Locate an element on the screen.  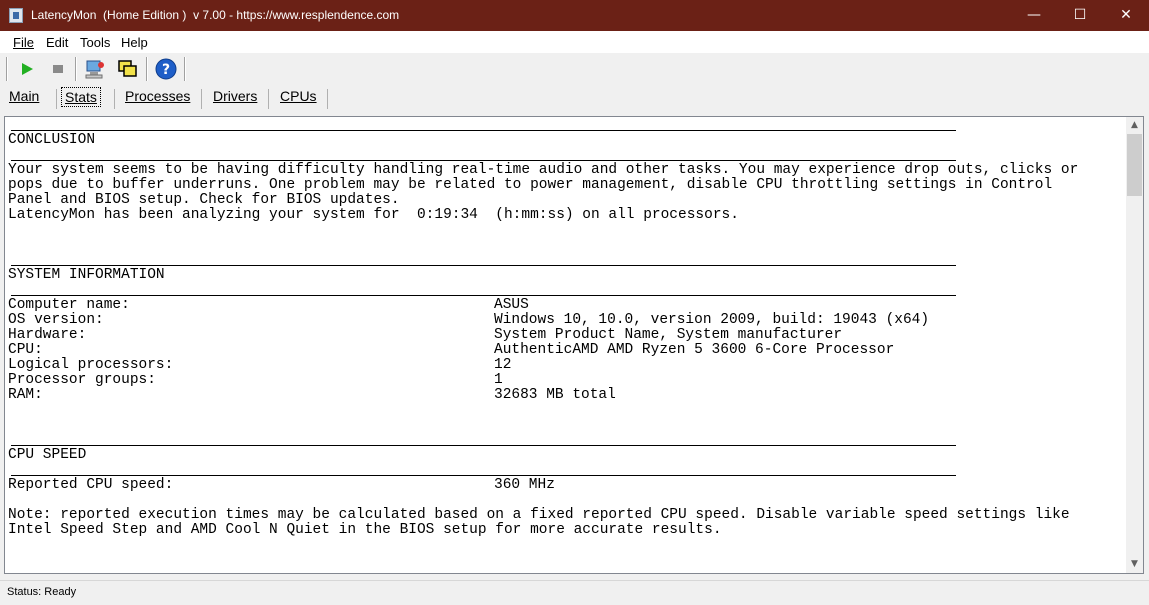
sysinfo-label: Hardware: is located at coordinates (47, 335).